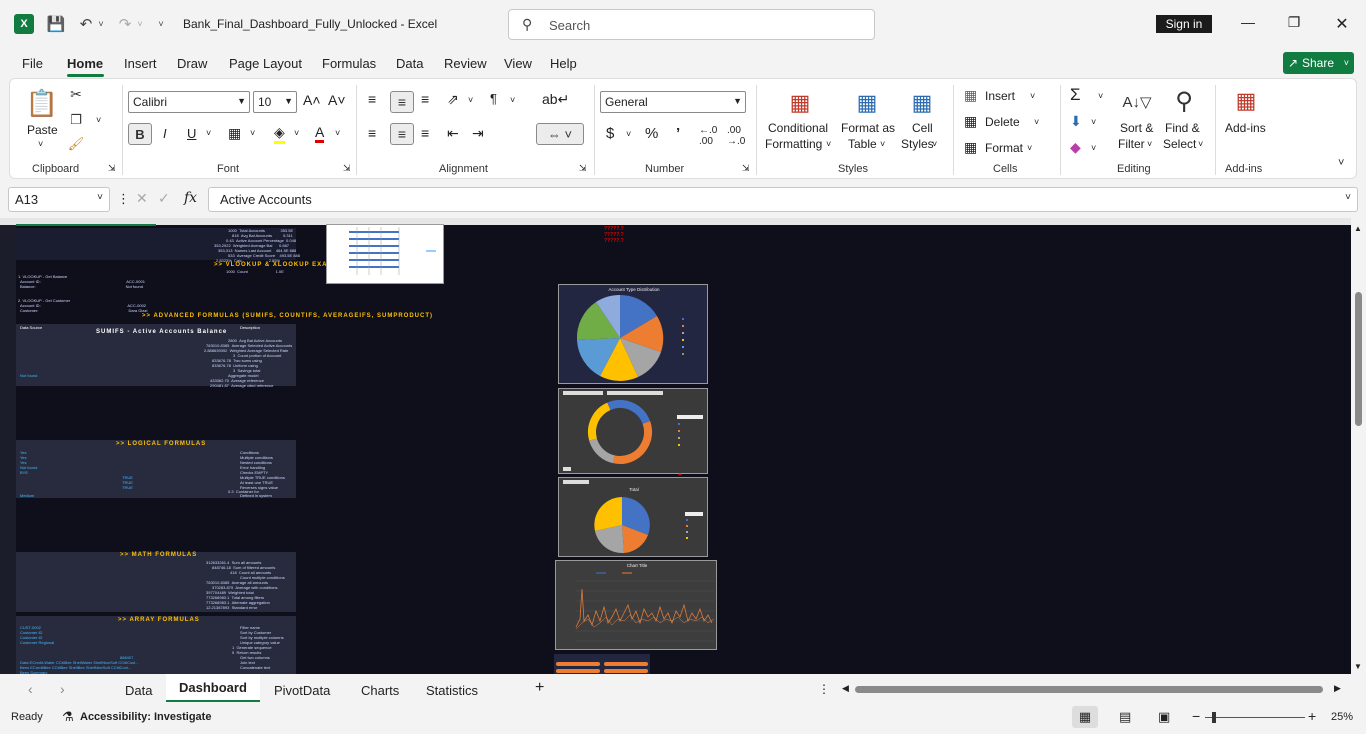 This screenshot has width=1366, height=734. Describe the element at coordinates (138, 690) in the screenshot. I see `tab-data: Data` at that location.